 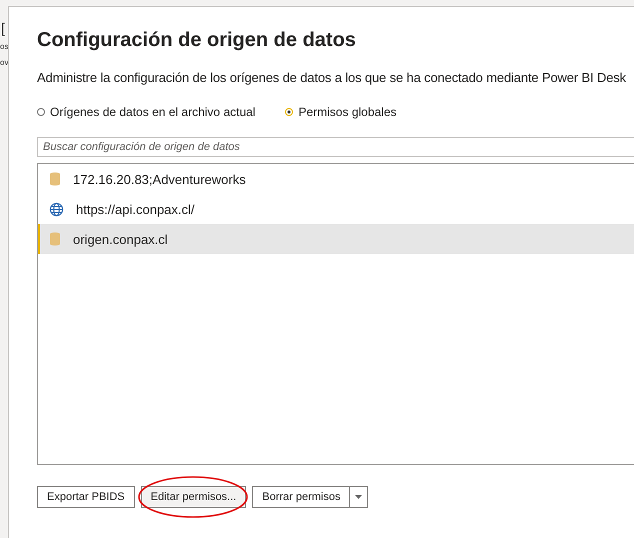 I want to click on source-item: https://api.conpax.cl/, so click(x=336, y=209).